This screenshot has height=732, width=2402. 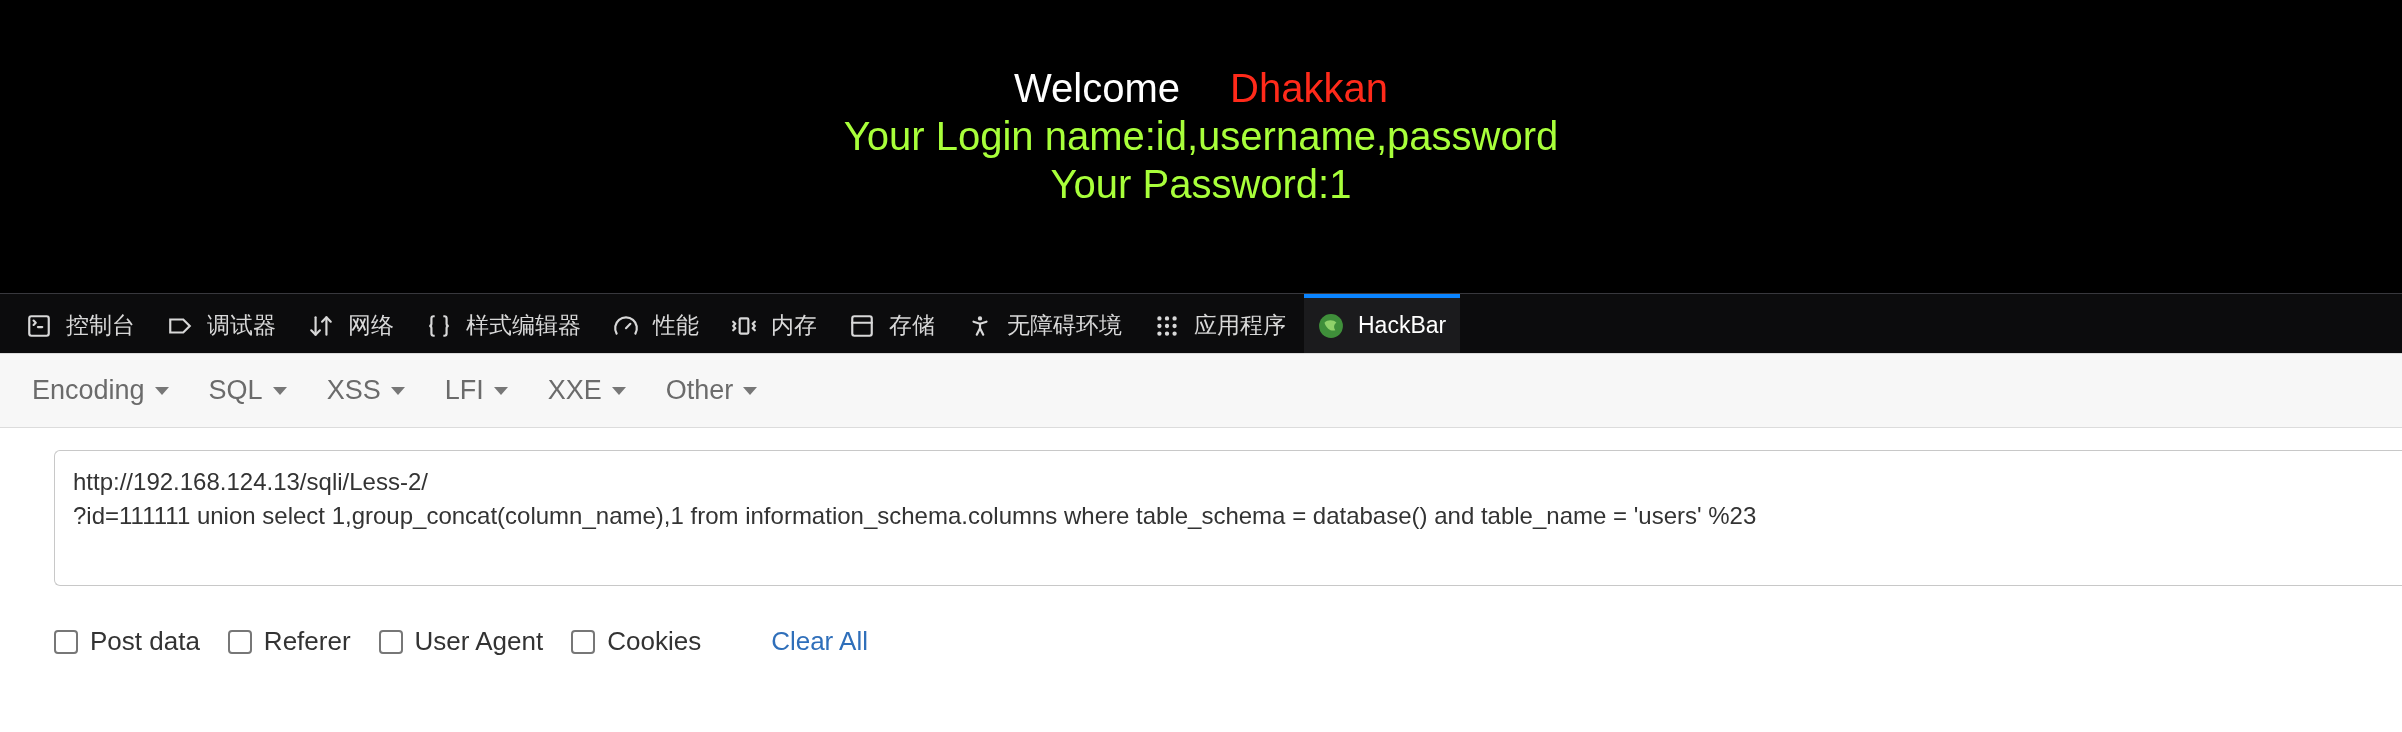 I want to click on dropdown-menu: SQL, so click(x=247, y=390).